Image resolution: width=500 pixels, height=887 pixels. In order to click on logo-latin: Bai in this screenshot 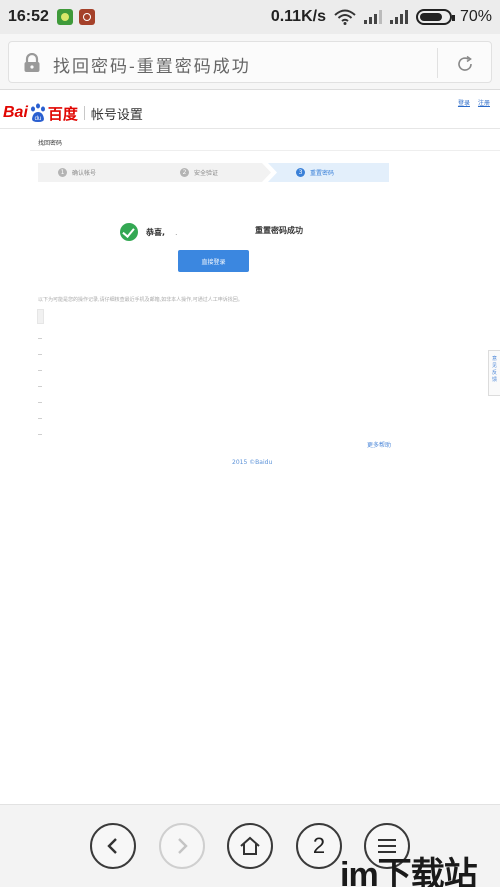, I will do `click(15, 112)`.